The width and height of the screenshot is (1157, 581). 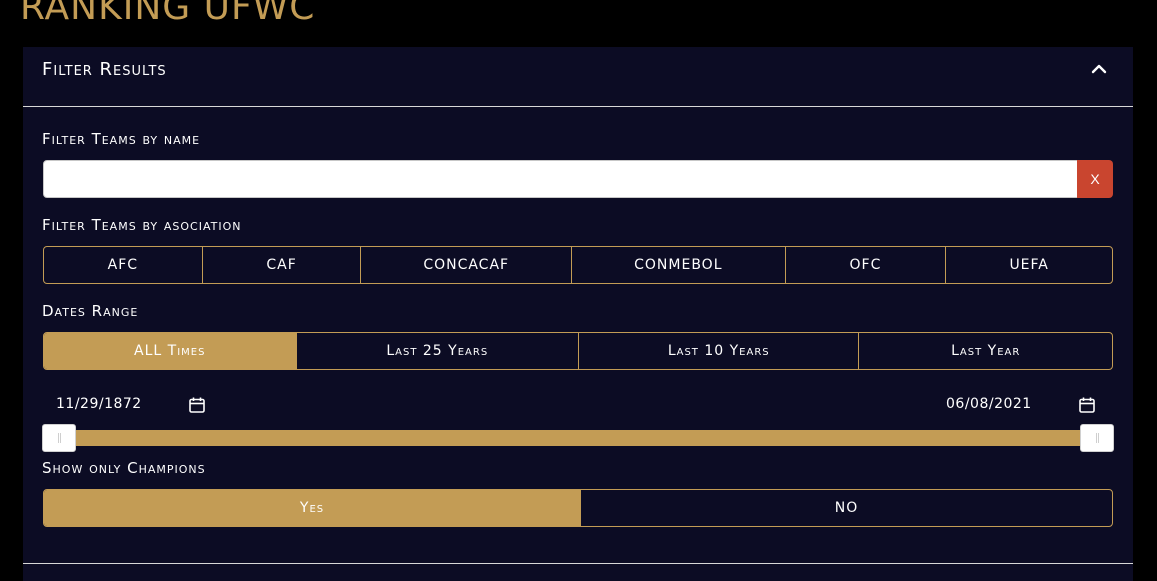 What do you see at coordinates (719, 351) in the screenshot?
I see `date-range-last-10-years-button: Last 10 Years` at bounding box center [719, 351].